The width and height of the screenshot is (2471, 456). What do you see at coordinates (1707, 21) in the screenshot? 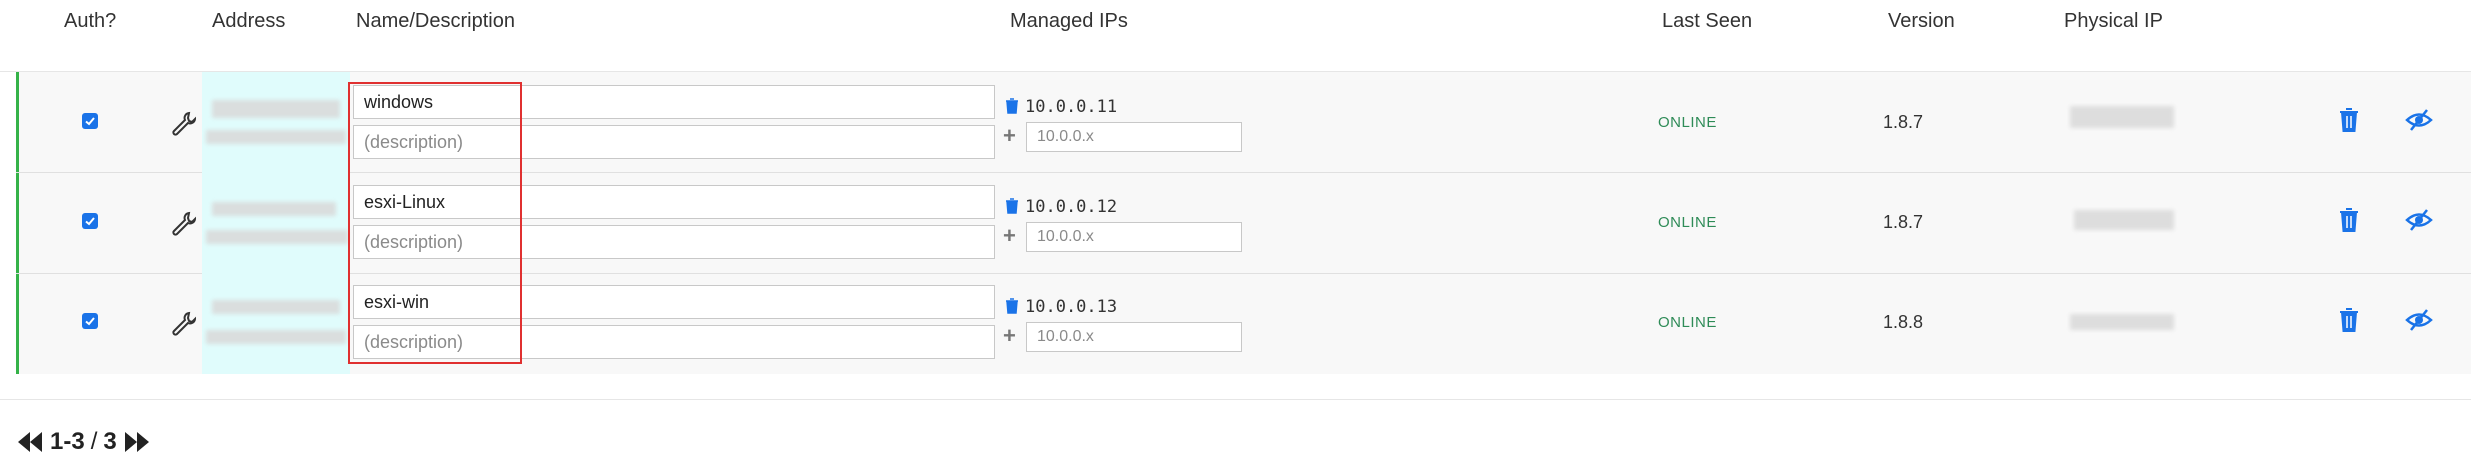
I see `col-header-last-seen: Last Seen` at bounding box center [1707, 21].